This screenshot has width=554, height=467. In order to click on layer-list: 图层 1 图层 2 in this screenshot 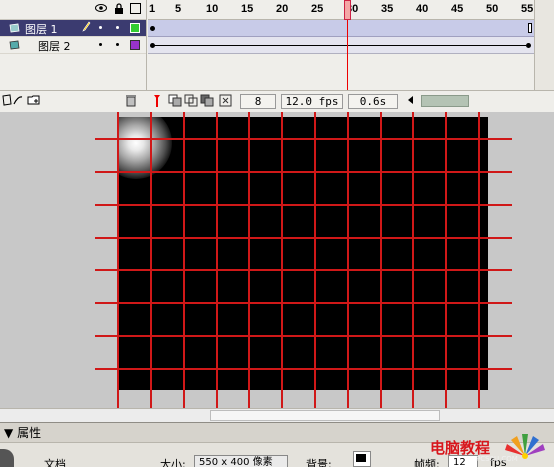, I will do `click(73, 45)`.